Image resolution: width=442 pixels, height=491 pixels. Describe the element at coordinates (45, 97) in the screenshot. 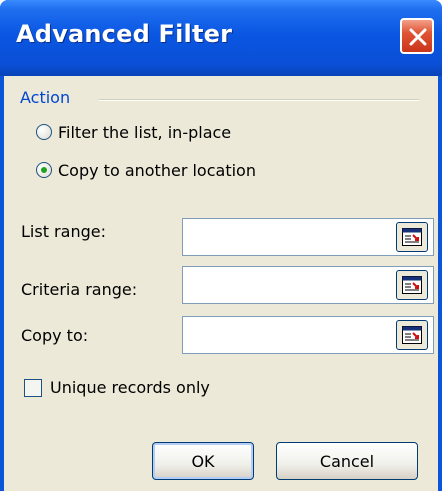

I see `action-group-label: Action` at that location.